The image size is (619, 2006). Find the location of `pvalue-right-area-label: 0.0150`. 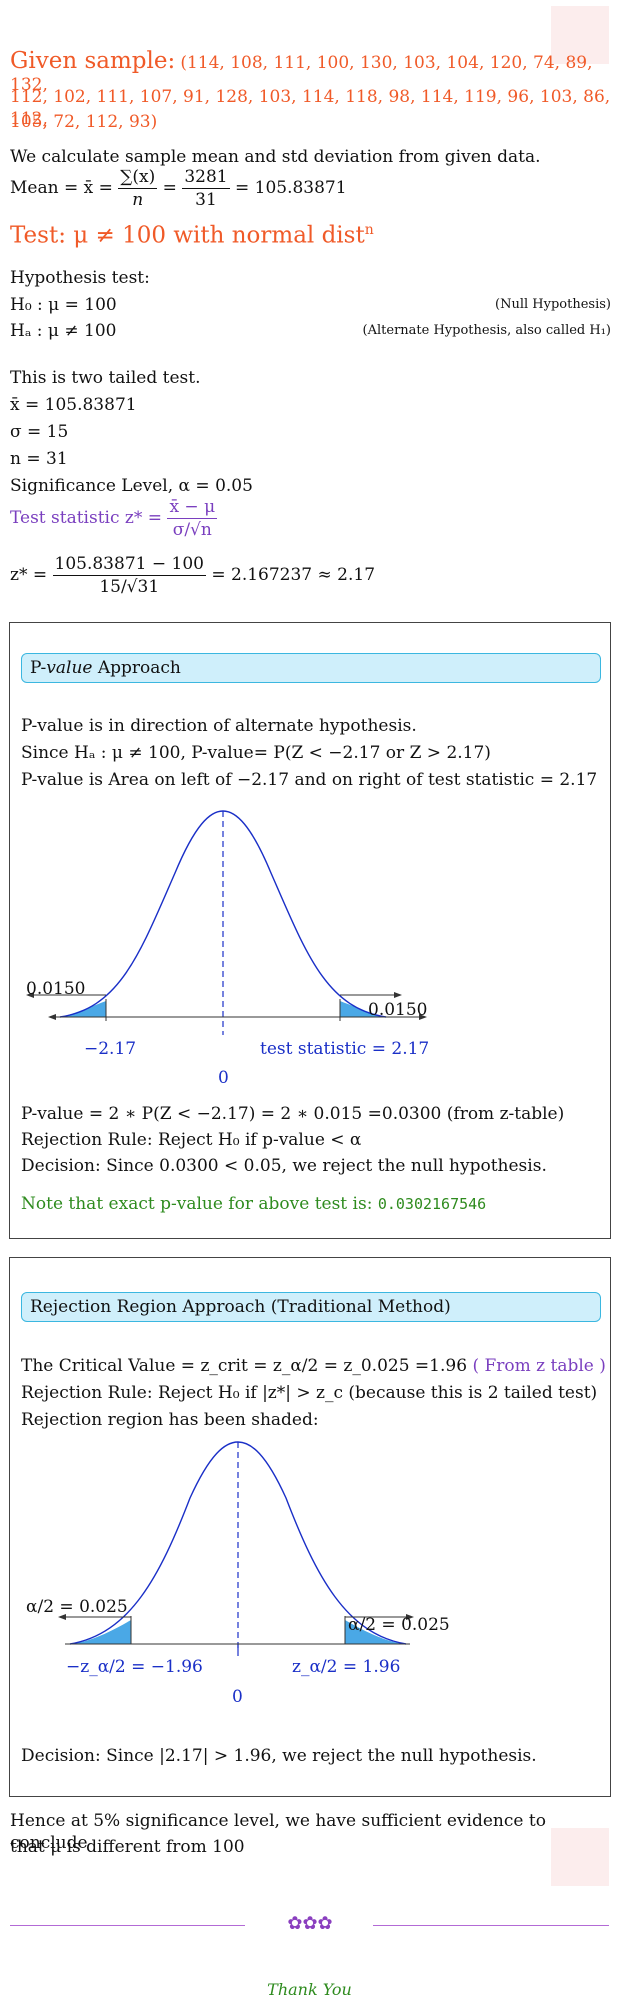

pvalue-right-area-label: 0.0150 is located at coordinates (398, 1010).